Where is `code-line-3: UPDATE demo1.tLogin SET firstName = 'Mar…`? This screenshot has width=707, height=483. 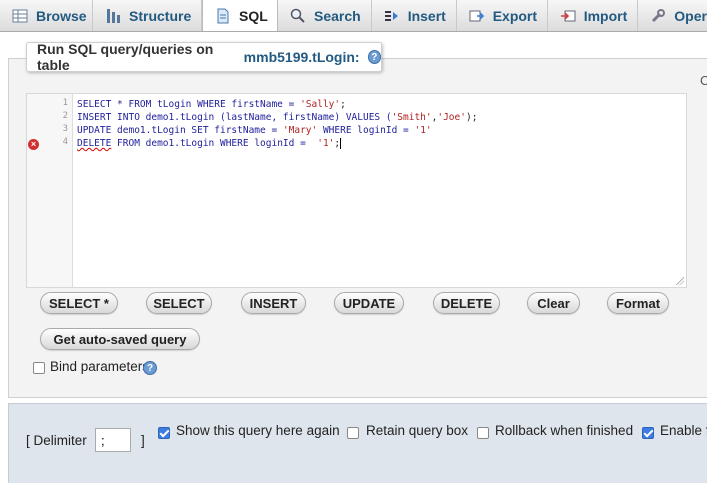 code-line-3: UPDATE demo1.tLogin SET firstName = 'Mar… is located at coordinates (254, 130).